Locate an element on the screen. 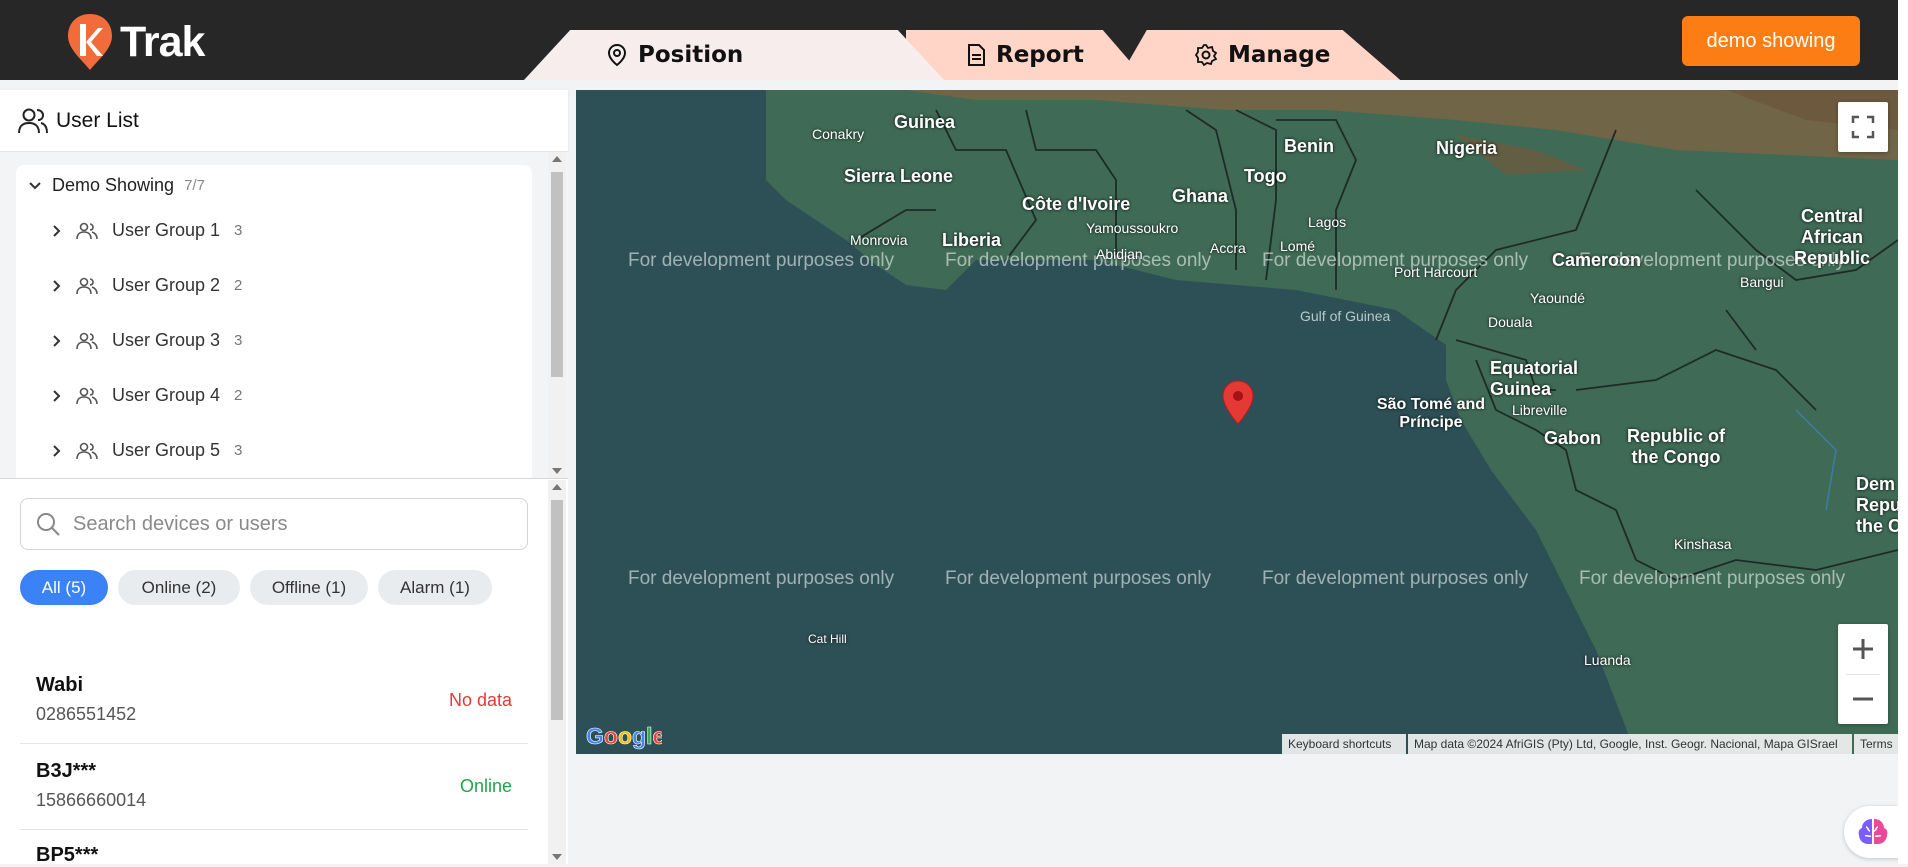 This screenshot has height=867, width=1908. device-scroll-thumb is located at coordinates (557, 610).